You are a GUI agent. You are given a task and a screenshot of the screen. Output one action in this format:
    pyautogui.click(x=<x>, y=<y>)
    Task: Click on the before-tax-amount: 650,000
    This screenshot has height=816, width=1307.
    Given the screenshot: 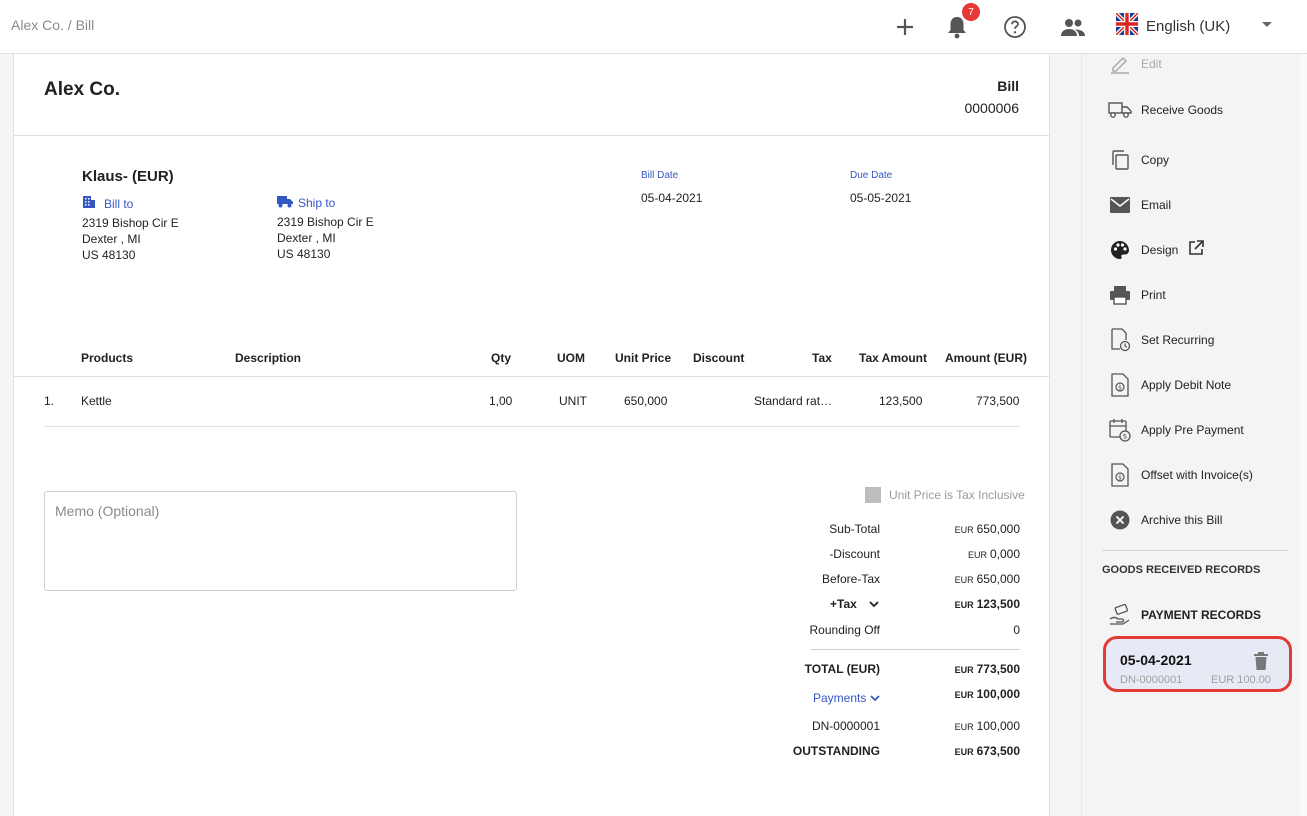 What is the action you would take?
    pyautogui.click(x=998, y=579)
    